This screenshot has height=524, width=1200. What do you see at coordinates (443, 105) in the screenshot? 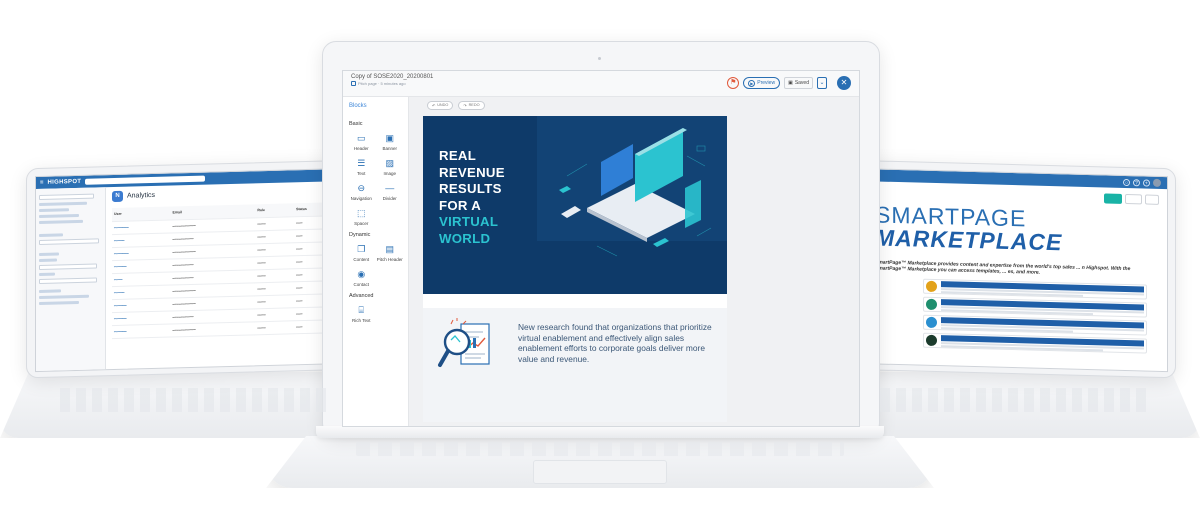
I see `undo-label: UNDO` at bounding box center [443, 105].